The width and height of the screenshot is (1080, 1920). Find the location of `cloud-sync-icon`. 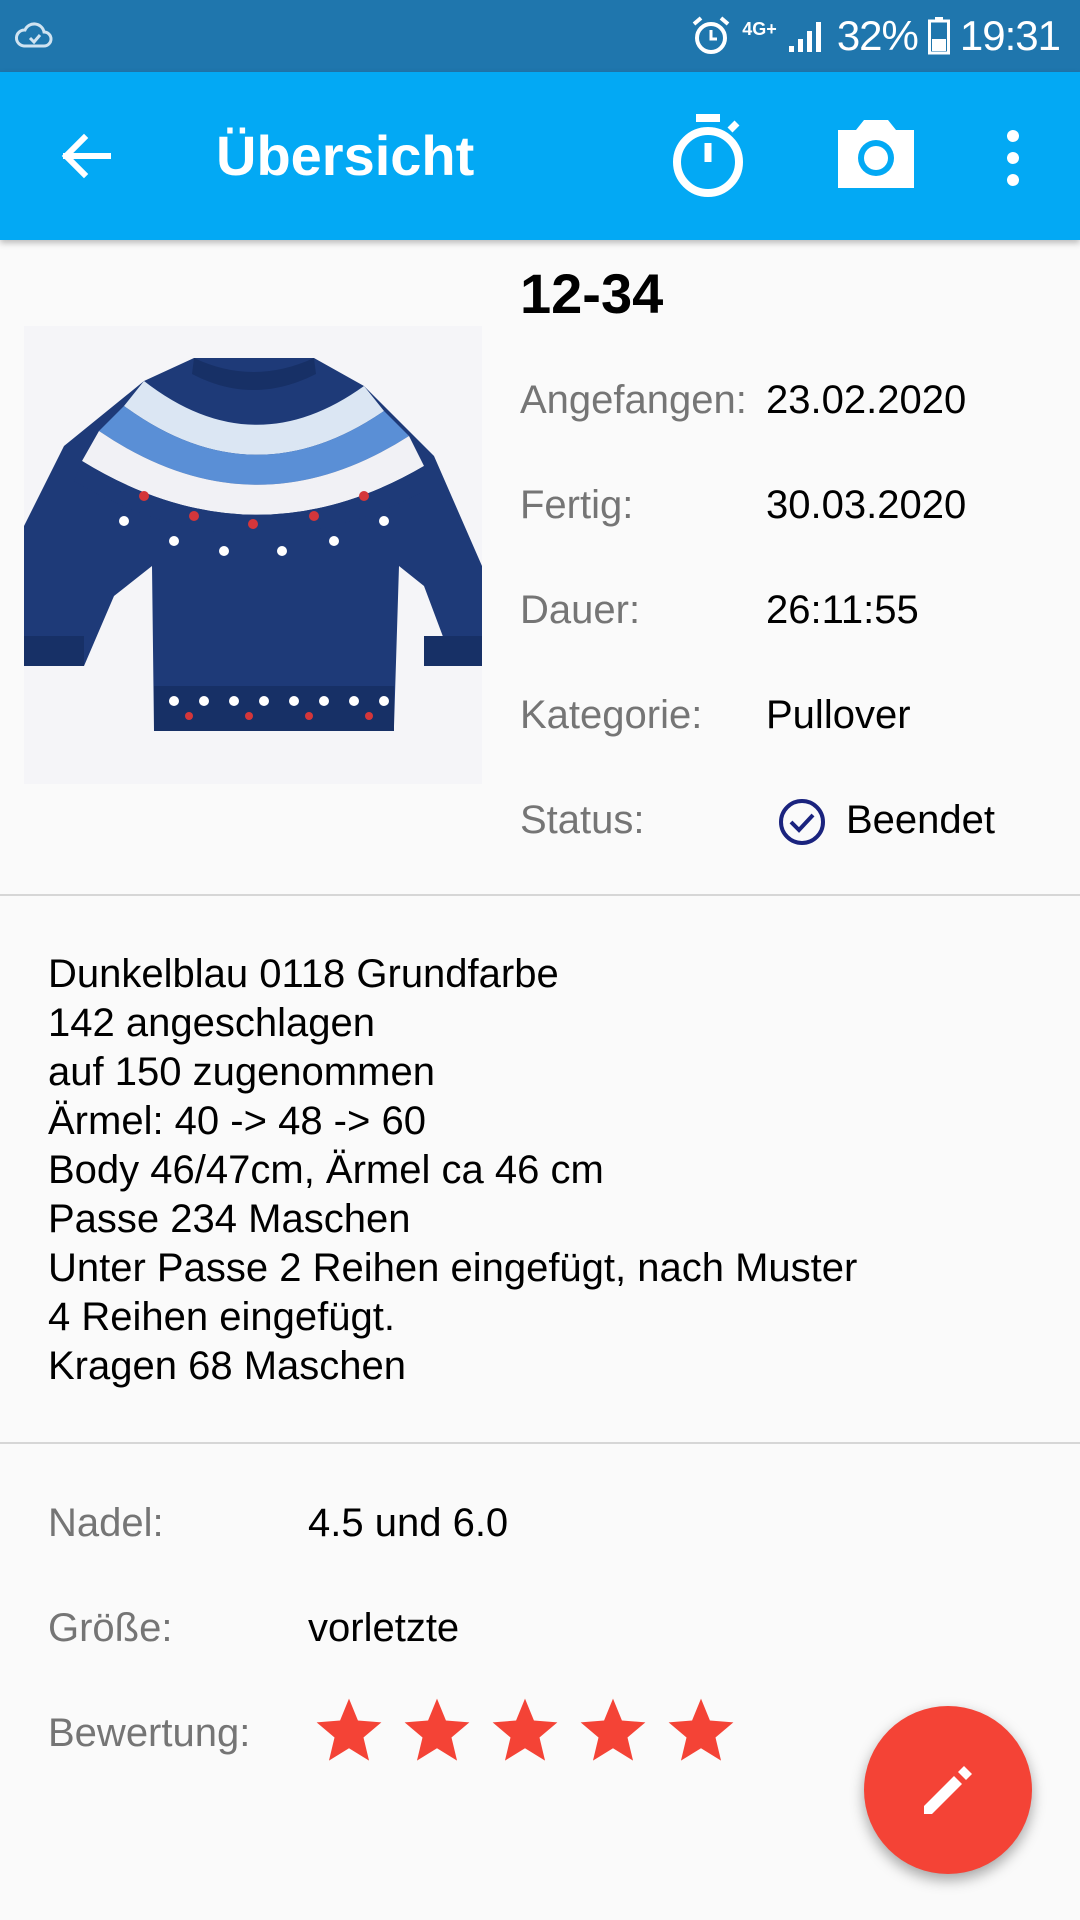

cloud-sync-icon is located at coordinates (34, 35).